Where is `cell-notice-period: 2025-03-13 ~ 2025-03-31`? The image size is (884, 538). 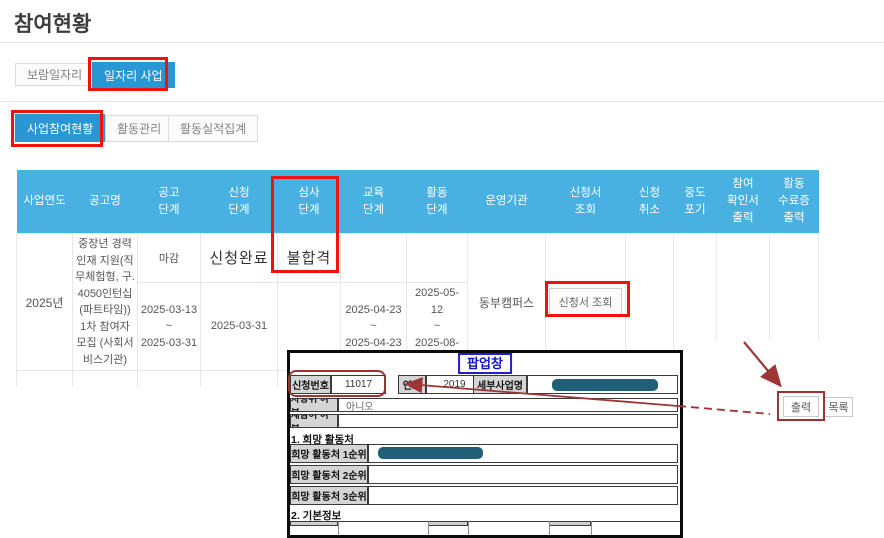 cell-notice-period: 2025-03-13 ~ 2025-03-31 is located at coordinates (169, 326).